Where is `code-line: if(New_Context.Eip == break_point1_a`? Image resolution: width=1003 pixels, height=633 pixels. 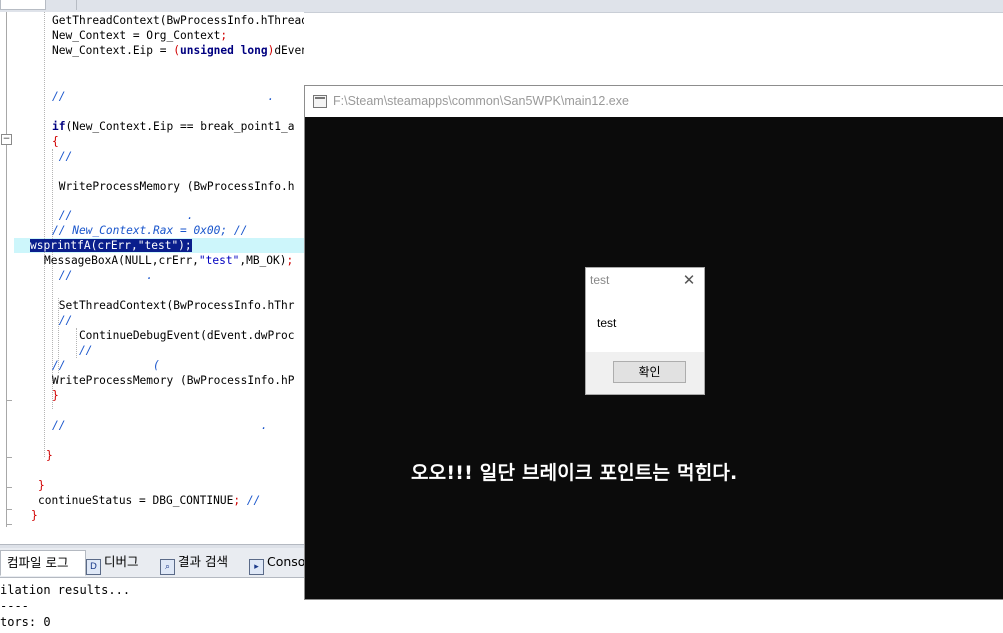
code-line: if(New_Context.Eip == break_point1_a is located at coordinates (173, 126).